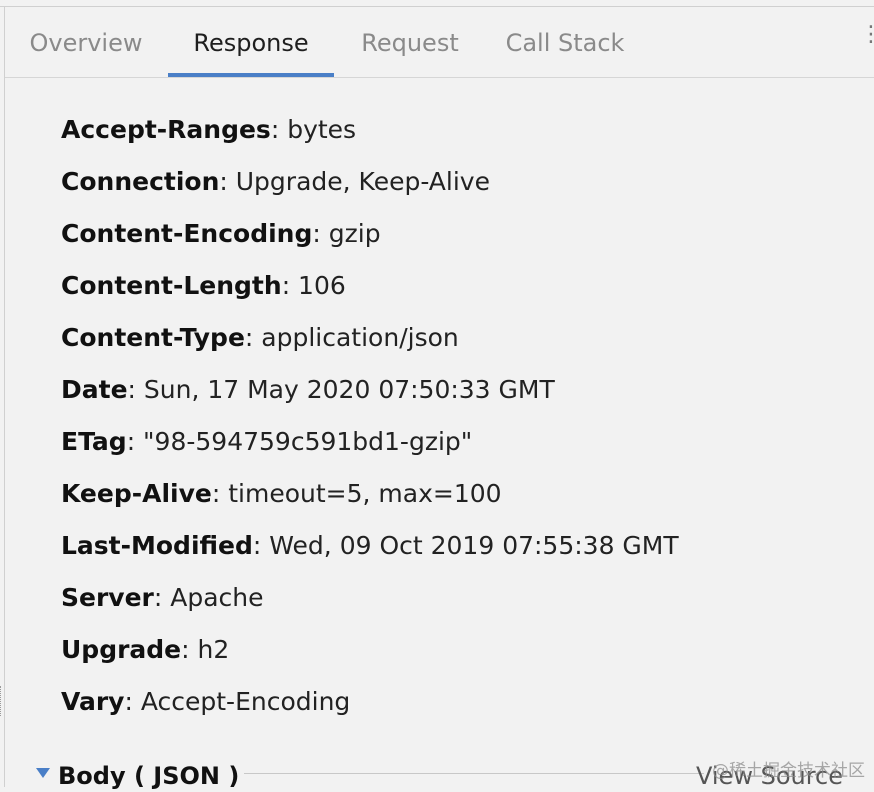  I want to click on header-value: : Accept-Encoding, so click(237, 701).